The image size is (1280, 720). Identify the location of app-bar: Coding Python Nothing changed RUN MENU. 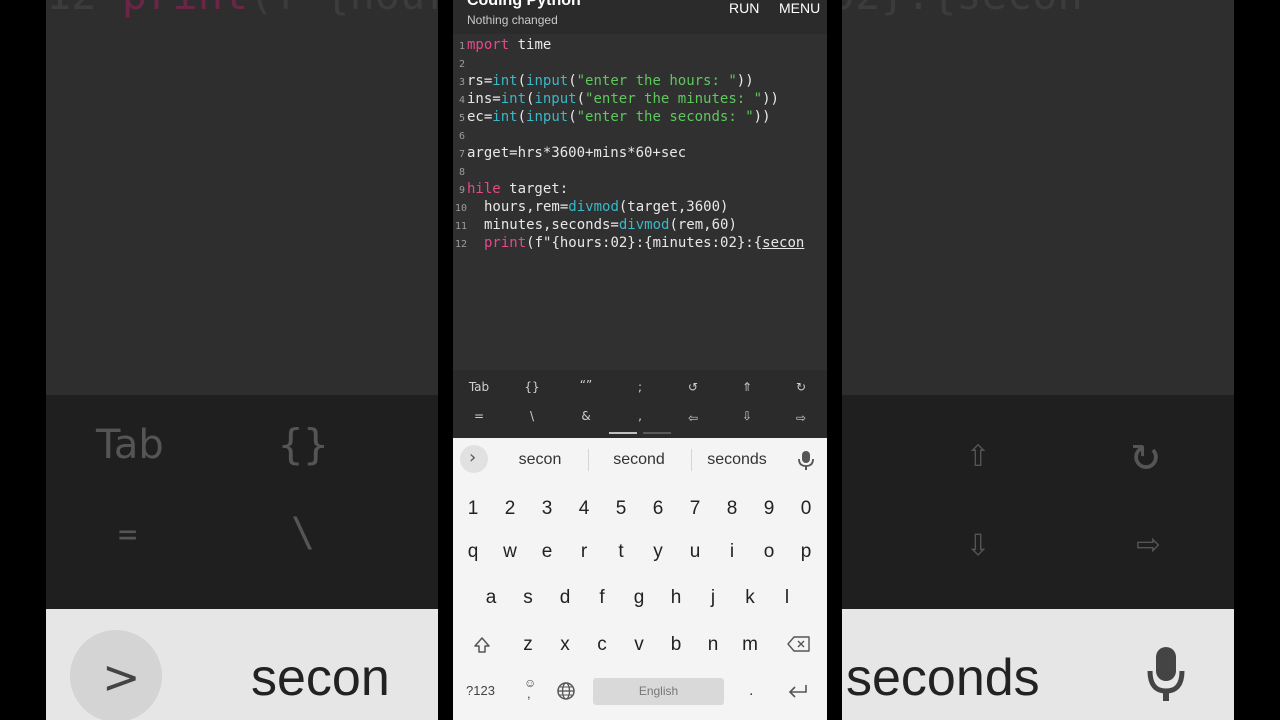
(640, 17).